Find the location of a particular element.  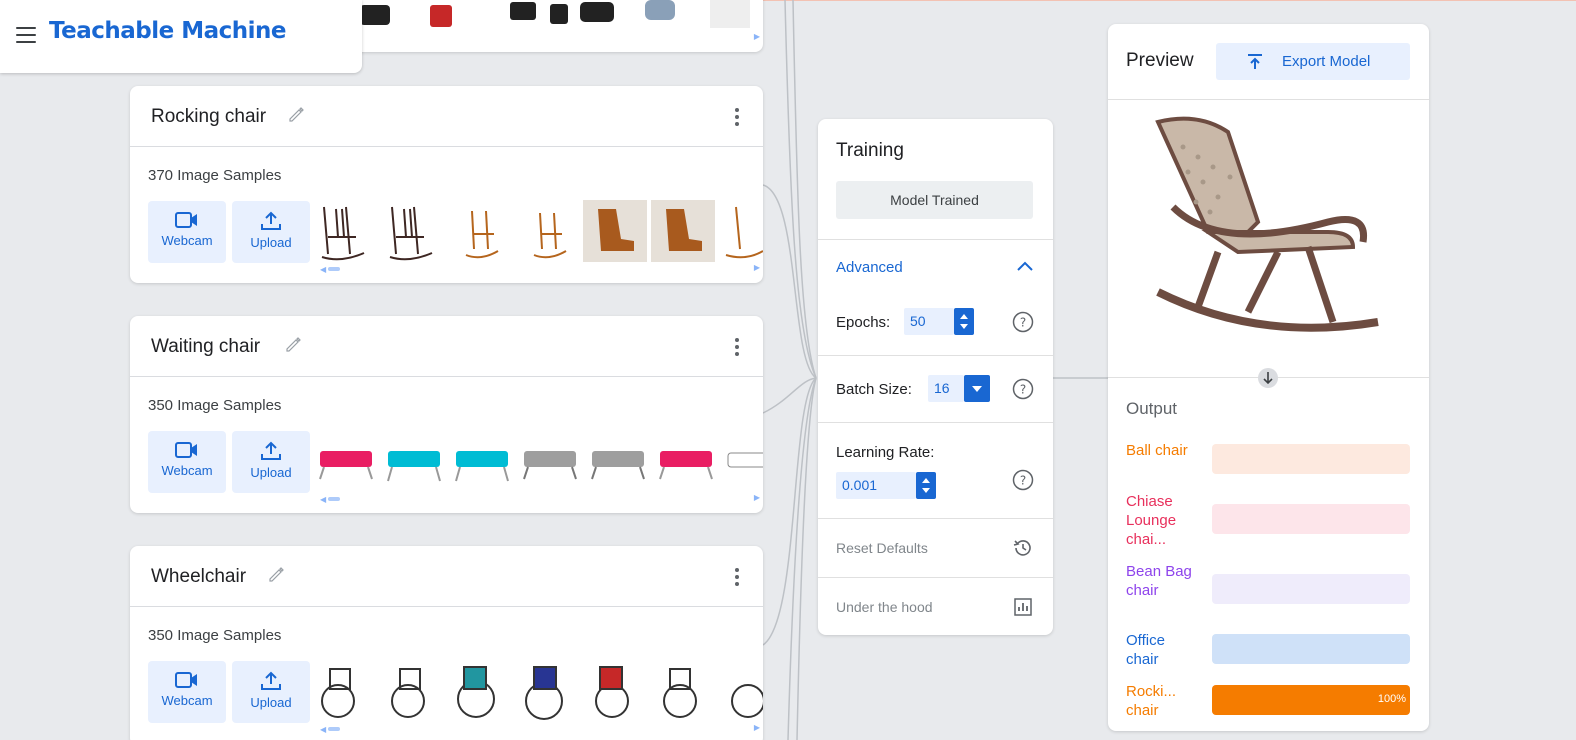

output-class-name: Bean Bag chair is located at coordinates (1159, 581).